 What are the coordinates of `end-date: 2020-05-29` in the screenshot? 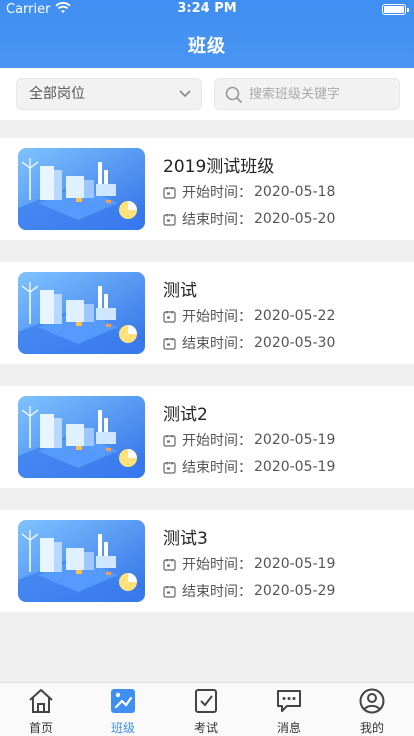 It's located at (295, 591).